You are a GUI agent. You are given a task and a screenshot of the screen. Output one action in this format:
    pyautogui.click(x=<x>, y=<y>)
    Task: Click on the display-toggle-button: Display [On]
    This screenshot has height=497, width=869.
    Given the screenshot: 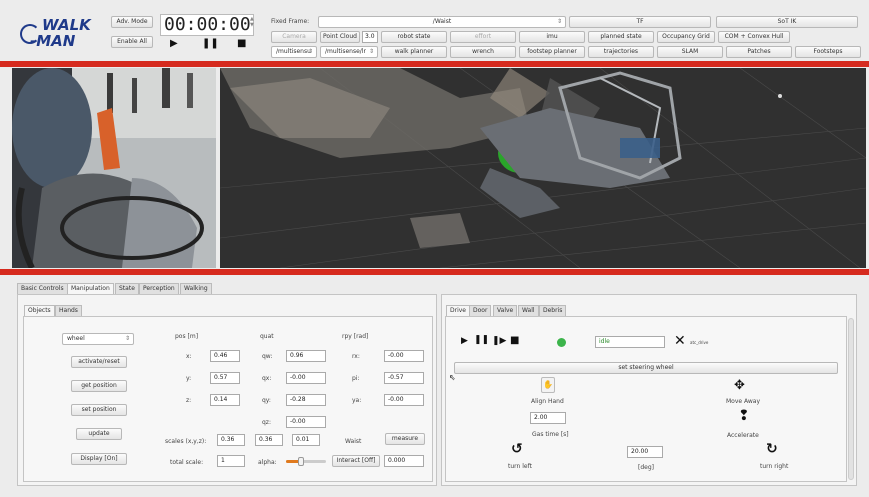 What is the action you would take?
    pyautogui.click(x=99, y=459)
    